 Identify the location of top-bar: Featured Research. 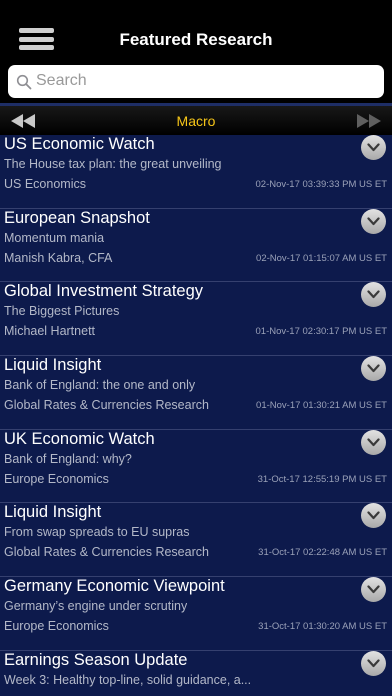
(196, 30).